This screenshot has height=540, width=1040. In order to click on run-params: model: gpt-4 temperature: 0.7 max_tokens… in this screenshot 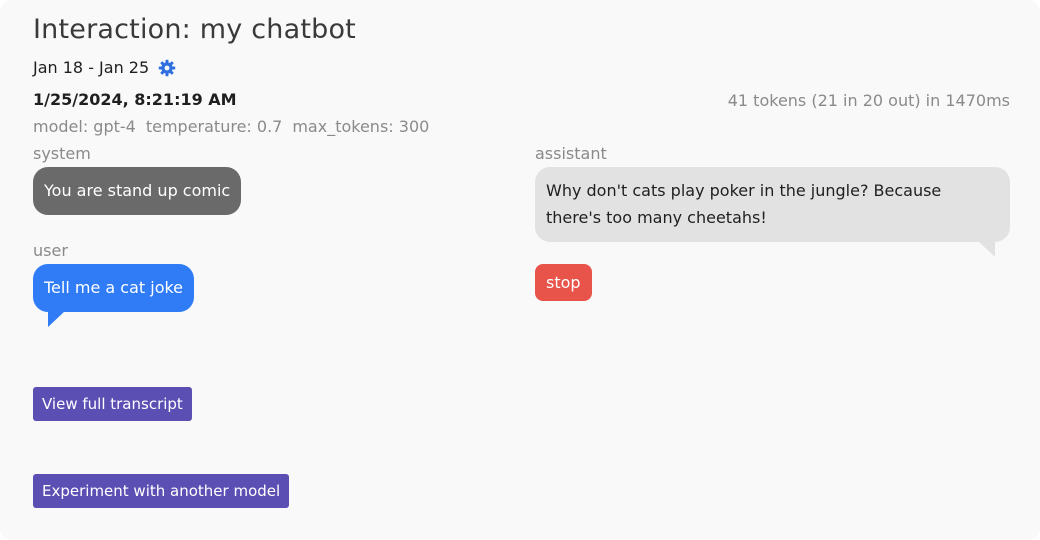, I will do `click(231, 126)`.